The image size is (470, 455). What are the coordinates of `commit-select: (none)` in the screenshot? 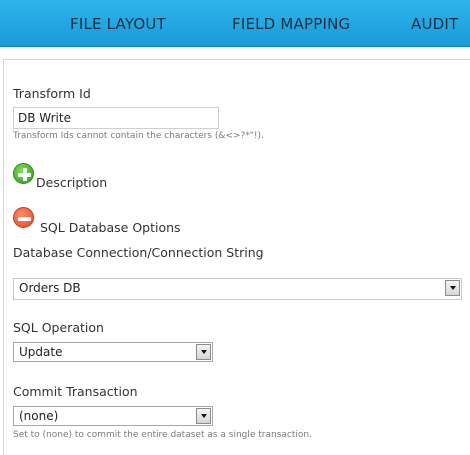 It's located at (113, 416).